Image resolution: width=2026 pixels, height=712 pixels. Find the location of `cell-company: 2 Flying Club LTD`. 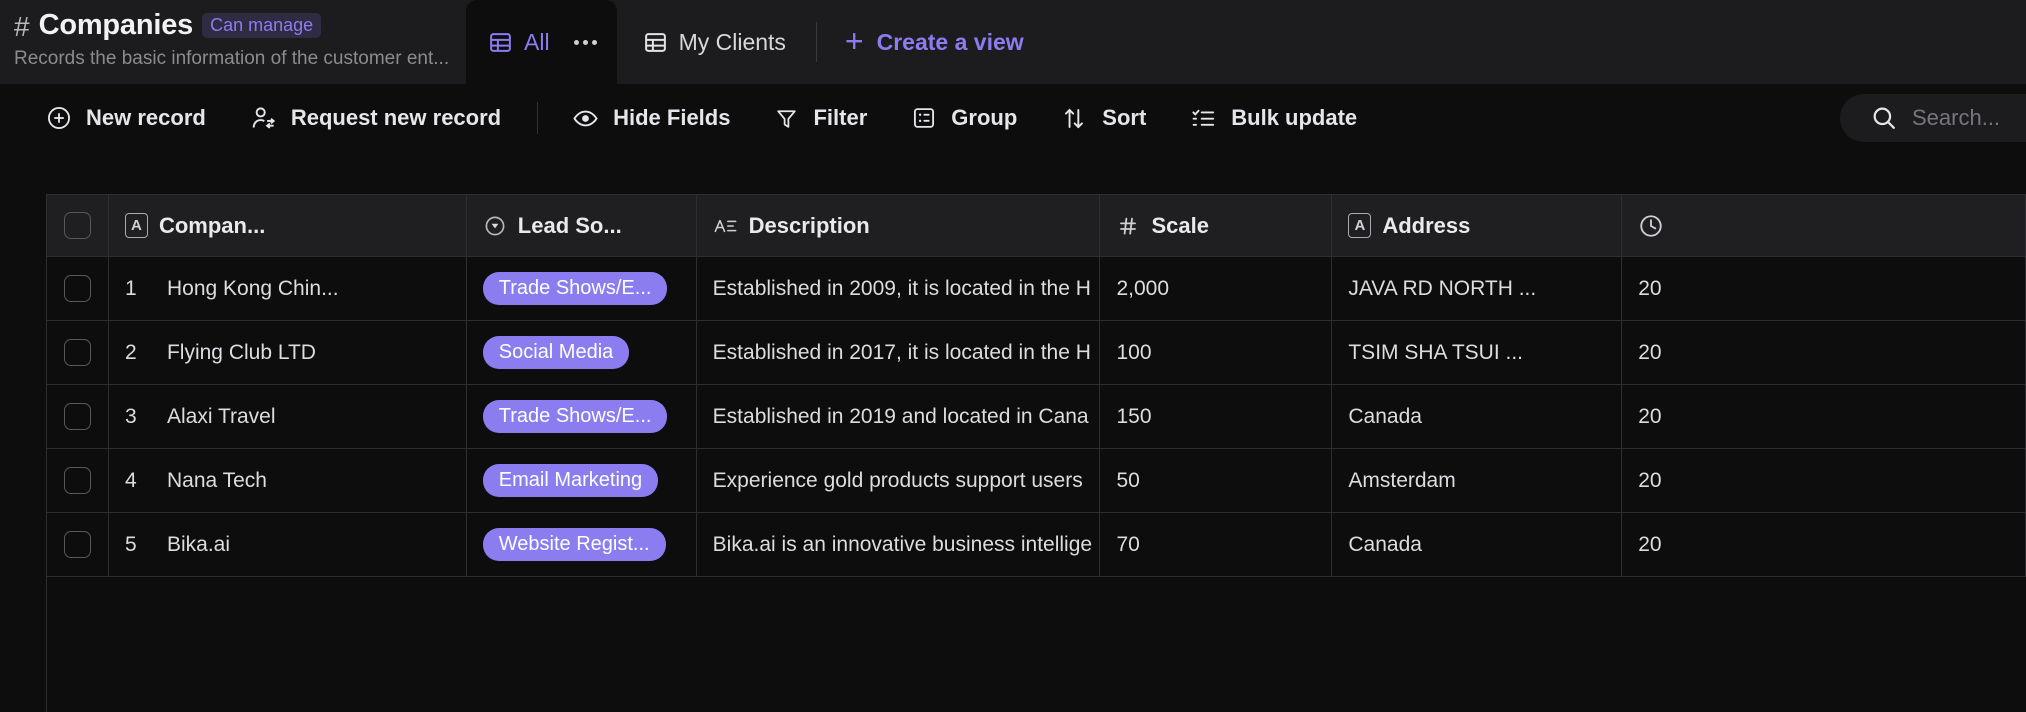

cell-company: 2 Flying Club LTD is located at coordinates (288, 352).